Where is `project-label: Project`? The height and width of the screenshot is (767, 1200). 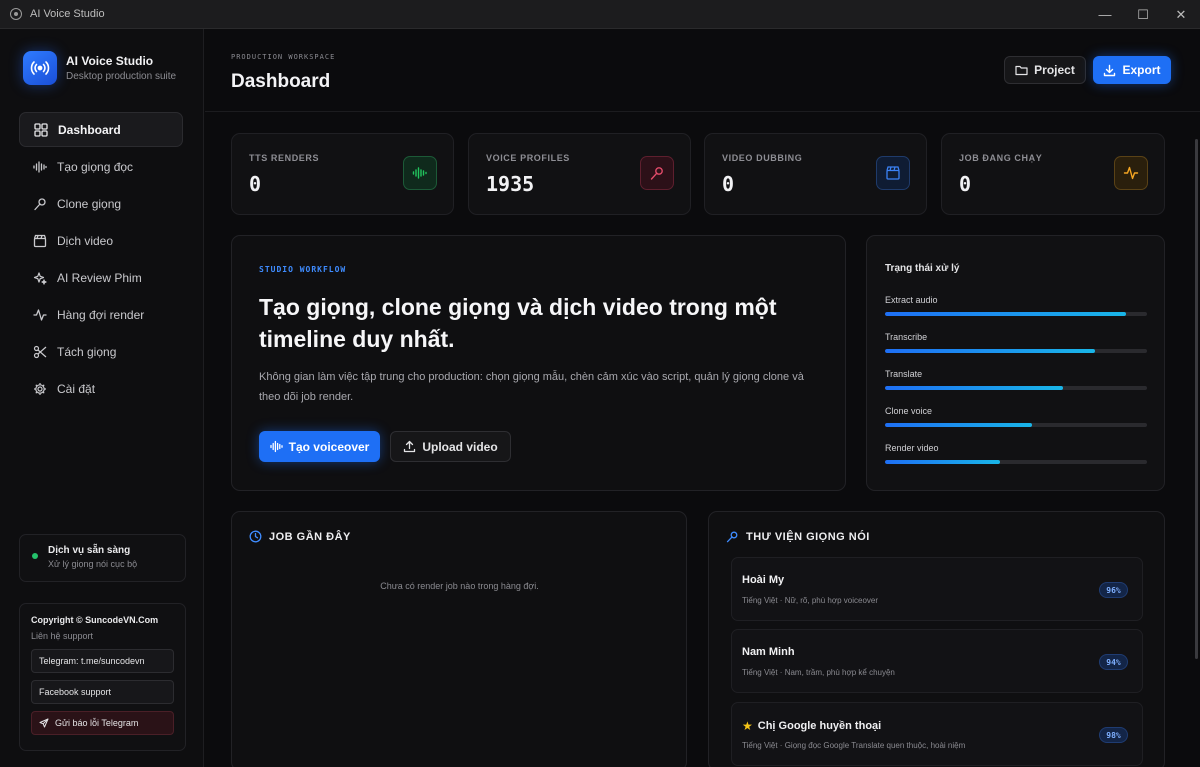 project-label: Project is located at coordinates (1054, 70).